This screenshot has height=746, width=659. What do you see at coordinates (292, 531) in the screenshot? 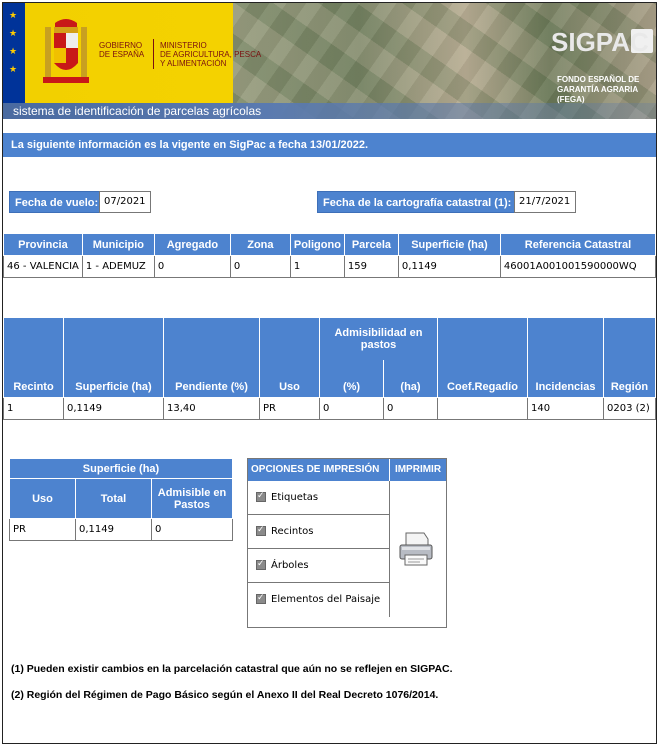
I see `option-label: Recintos` at bounding box center [292, 531].